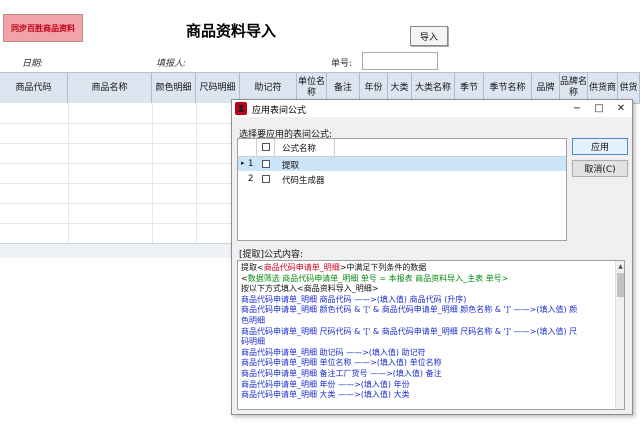  What do you see at coordinates (303, 181) in the screenshot?
I see `formula-name: 代码生成器` at bounding box center [303, 181].